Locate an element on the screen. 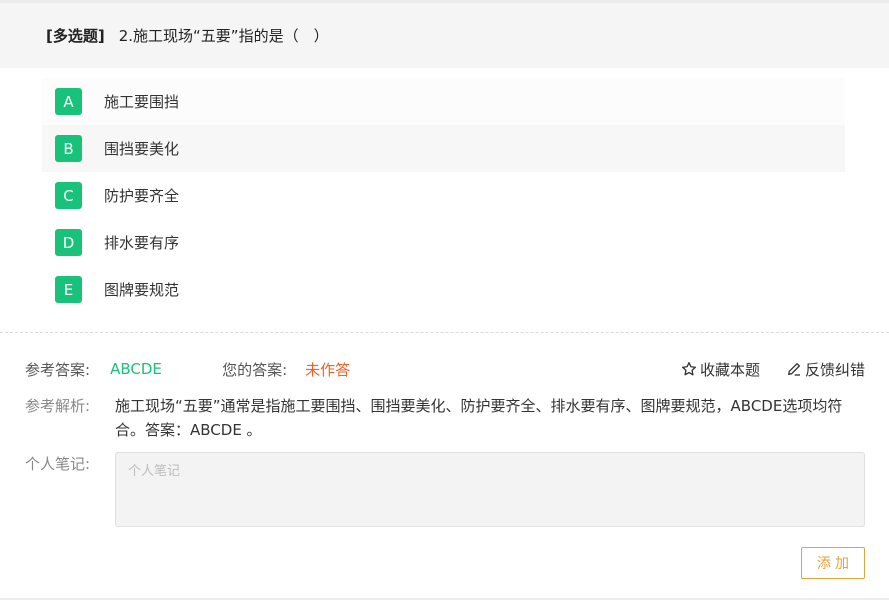  feedback-button: 反馈纠错 is located at coordinates (825, 369).